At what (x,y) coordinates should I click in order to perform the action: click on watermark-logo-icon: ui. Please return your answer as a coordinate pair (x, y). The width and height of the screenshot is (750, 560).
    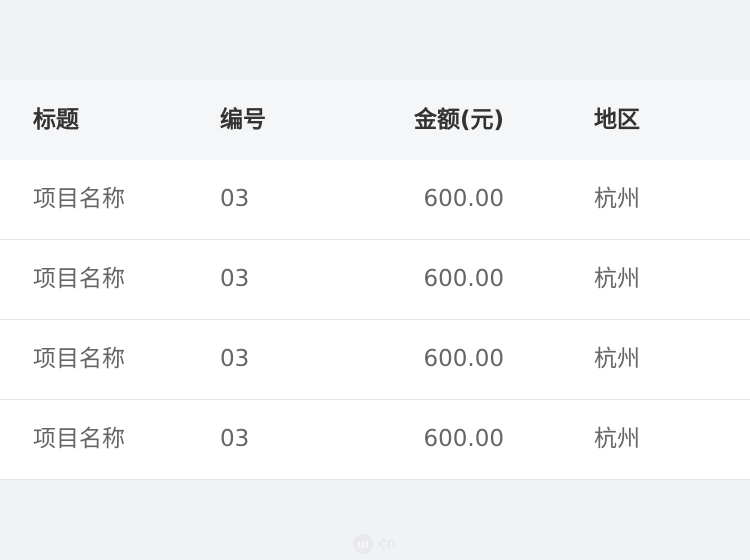
    Looking at the image, I should click on (363, 544).